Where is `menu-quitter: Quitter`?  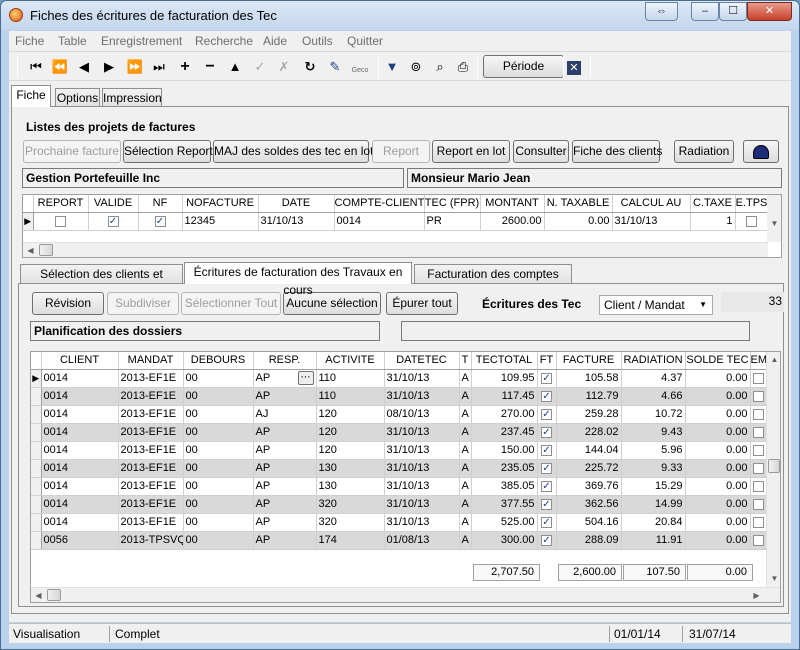 menu-quitter: Quitter is located at coordinates (365, 41).